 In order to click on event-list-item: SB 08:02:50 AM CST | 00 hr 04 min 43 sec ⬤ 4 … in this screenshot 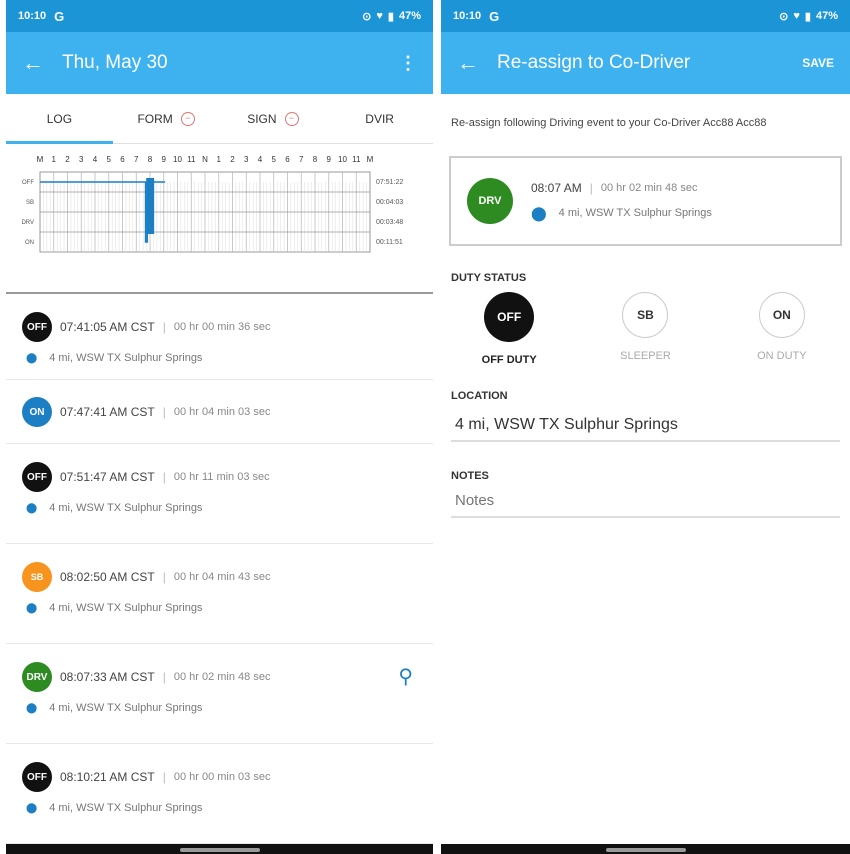, I will do `click(219, 594)`.